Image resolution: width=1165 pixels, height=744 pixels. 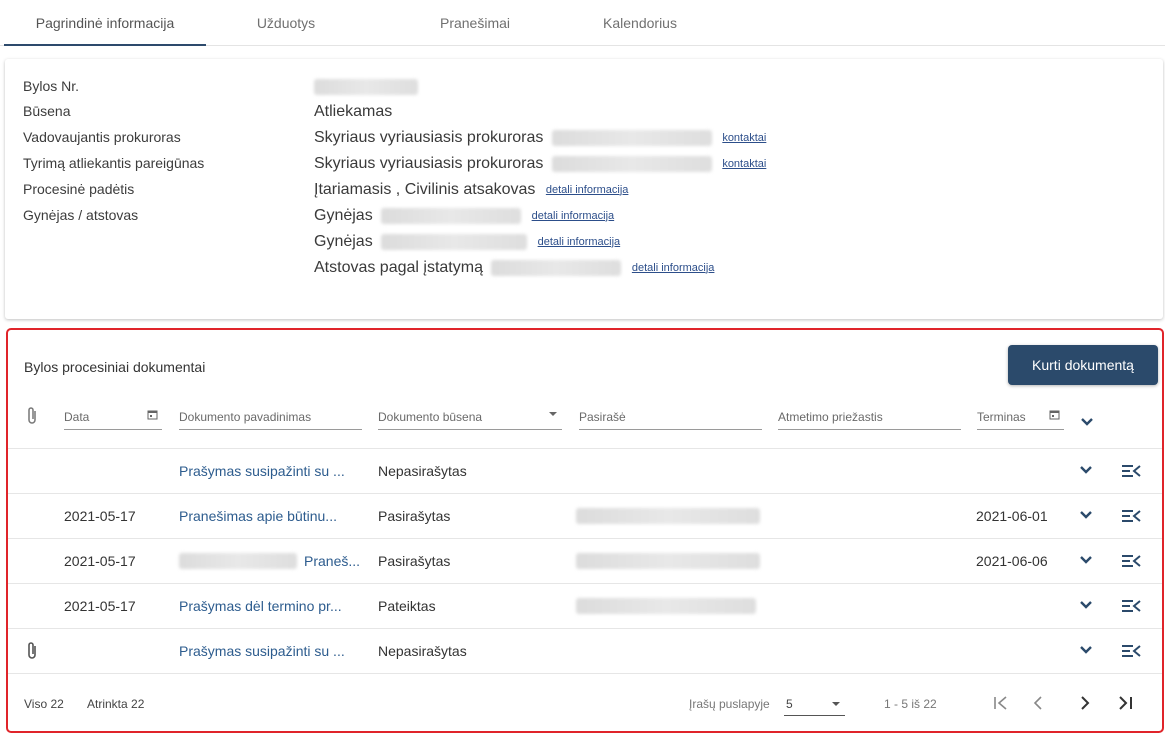 What do you see at coordinates (398, 267) in the screenshot?
I see `representative-role: Atstovas pagal įstatymą` at bounding box center [398, 267].